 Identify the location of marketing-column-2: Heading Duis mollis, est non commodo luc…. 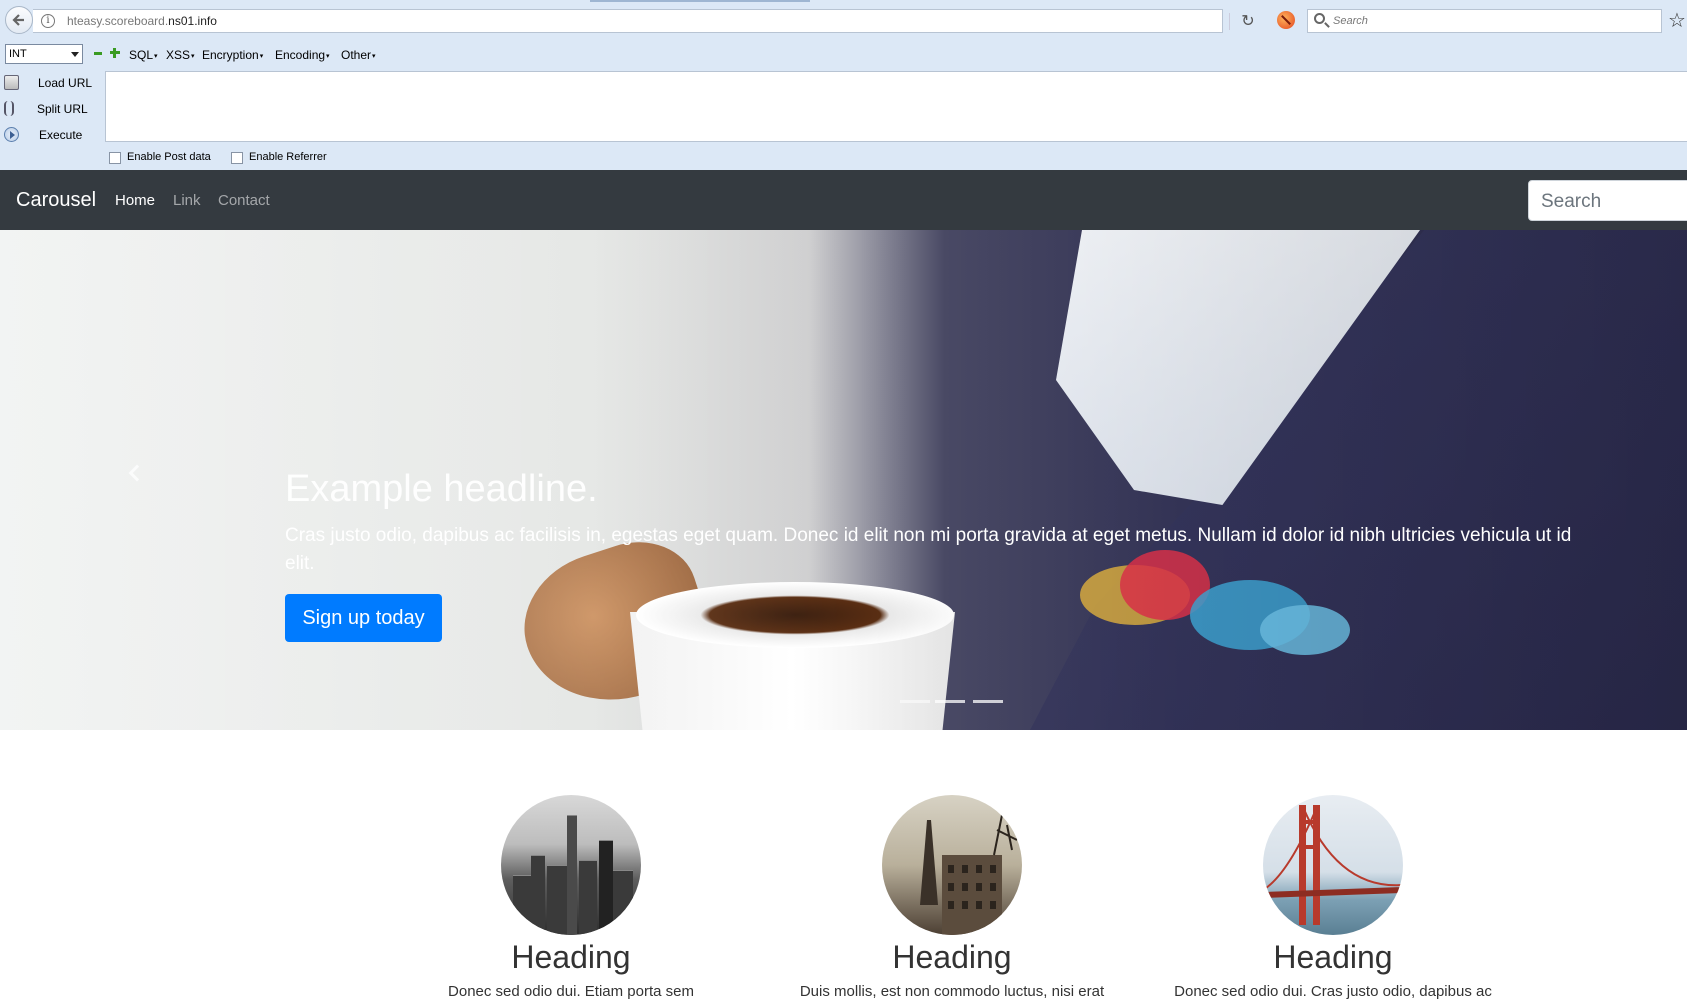
(952, 897).